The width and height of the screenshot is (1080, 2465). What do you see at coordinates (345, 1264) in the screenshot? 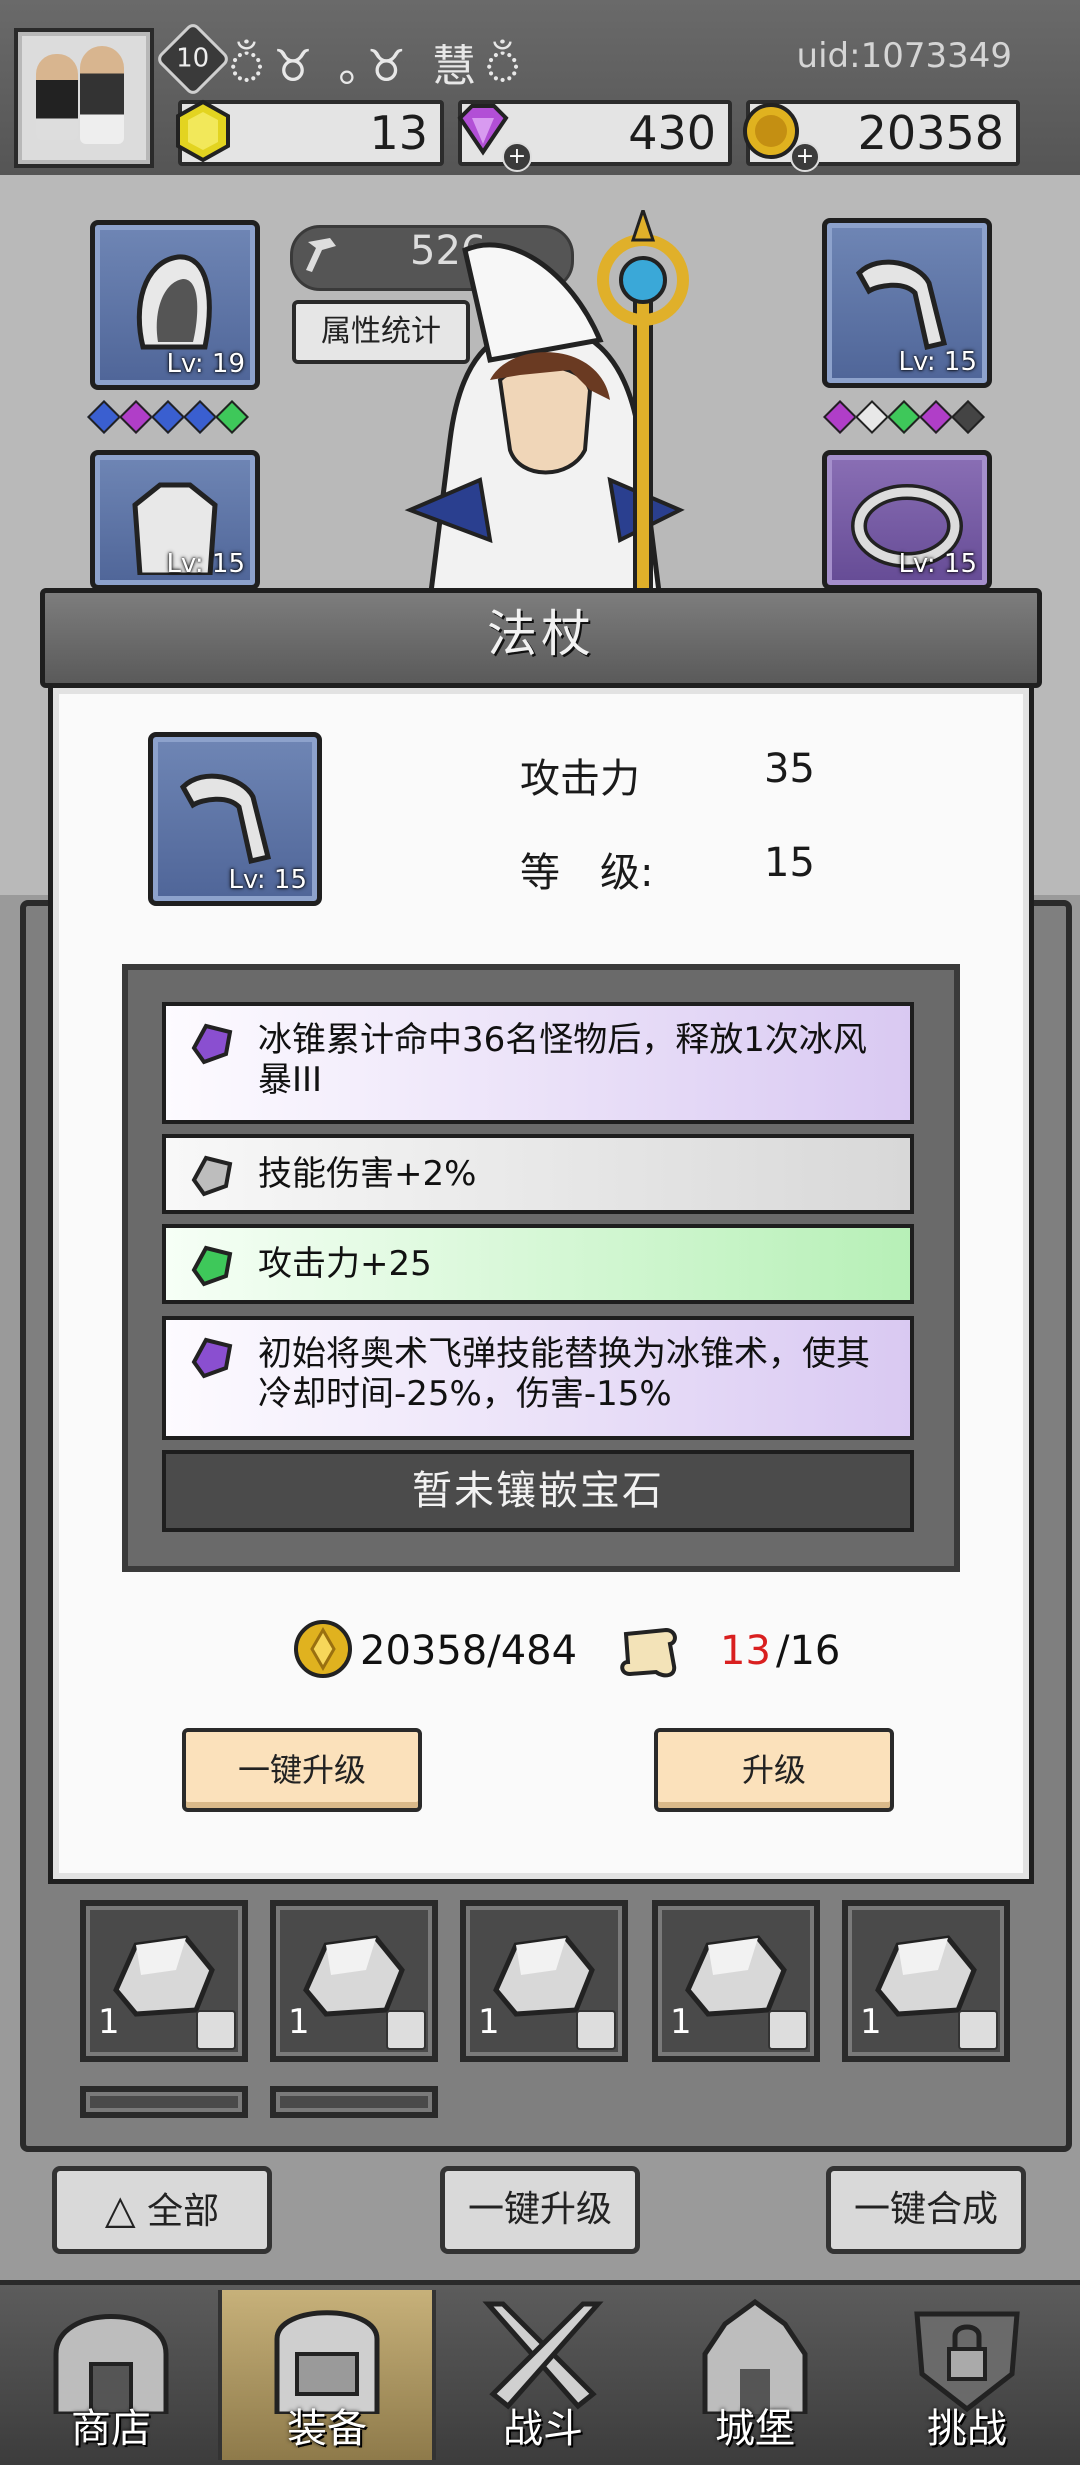
I see `effect-text: 攻击力+25` at bounding box center [345, 1264].